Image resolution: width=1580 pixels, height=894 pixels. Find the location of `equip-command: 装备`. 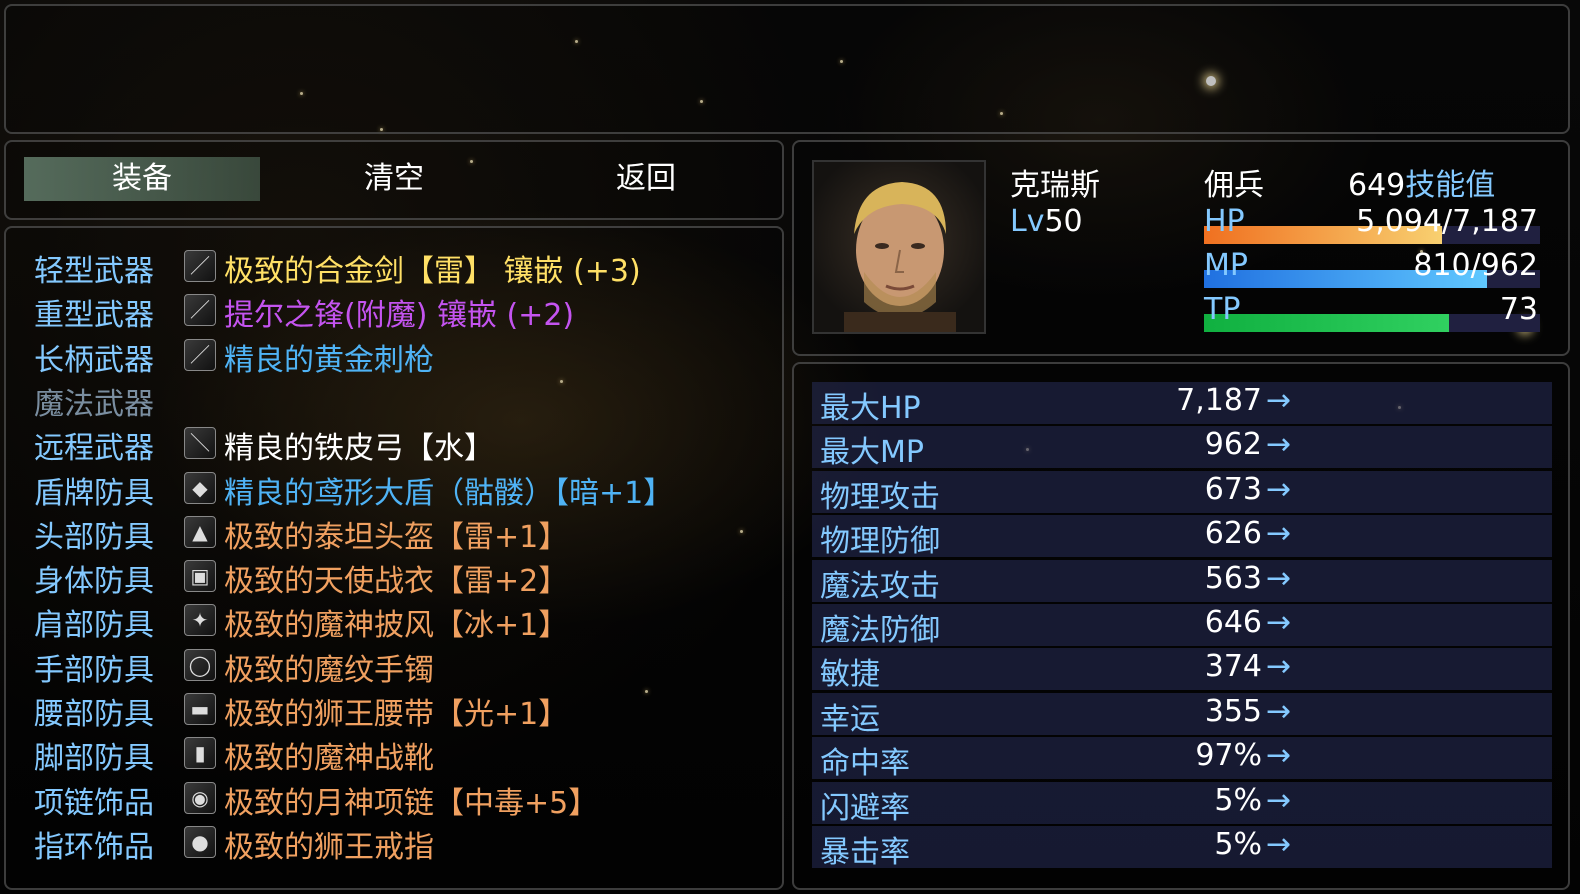

equip-command: 装备 is located at coordinates (142, 179).